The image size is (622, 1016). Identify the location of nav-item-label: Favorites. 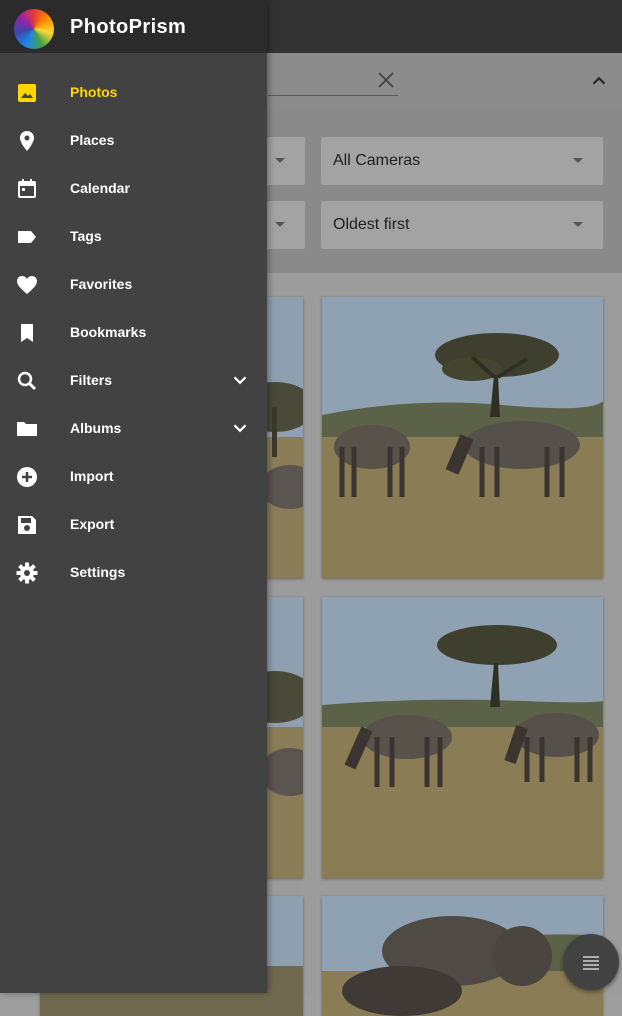
(101, 284).